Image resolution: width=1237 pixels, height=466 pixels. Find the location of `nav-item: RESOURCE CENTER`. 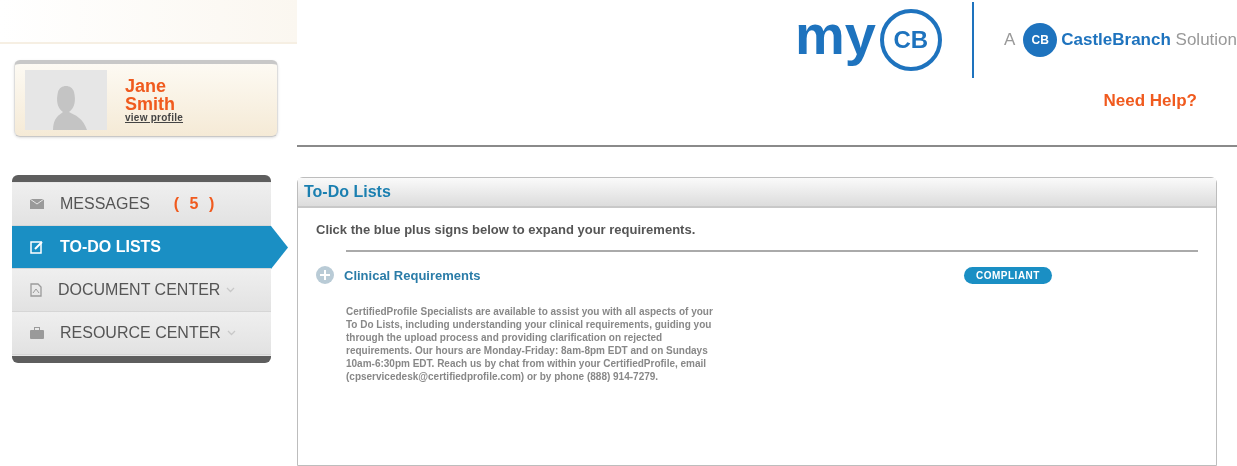

nav-item: RESOURCE CENTER is located at coordinates (141, 333).